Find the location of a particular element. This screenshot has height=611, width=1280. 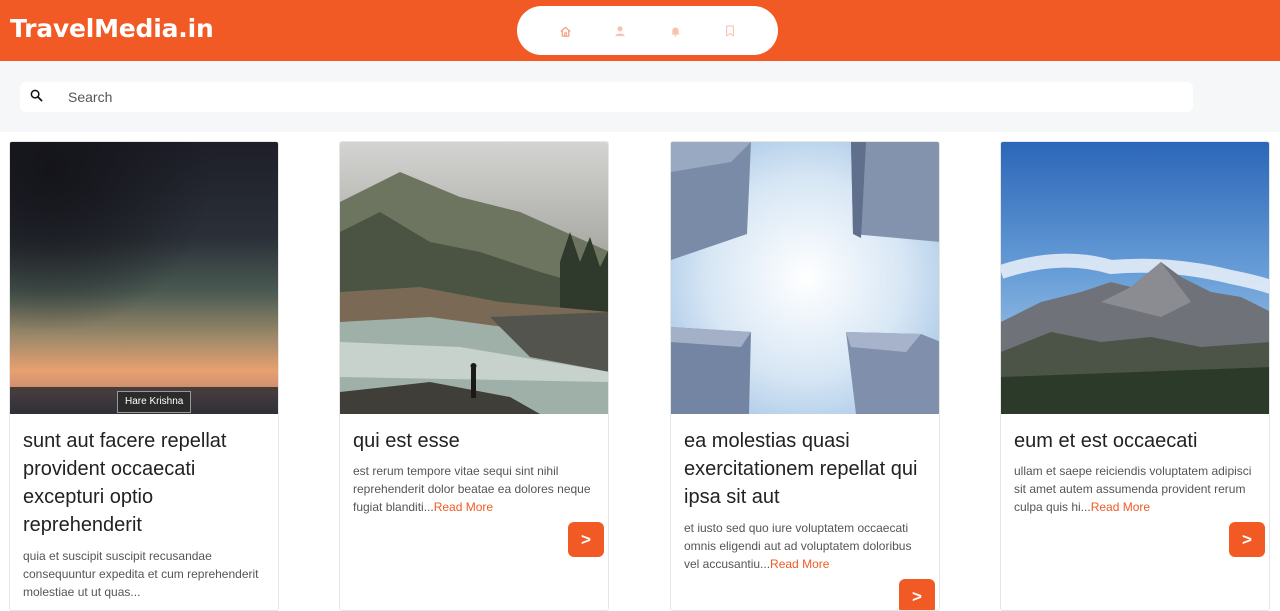

search-input is located at coordinates (618, 97).